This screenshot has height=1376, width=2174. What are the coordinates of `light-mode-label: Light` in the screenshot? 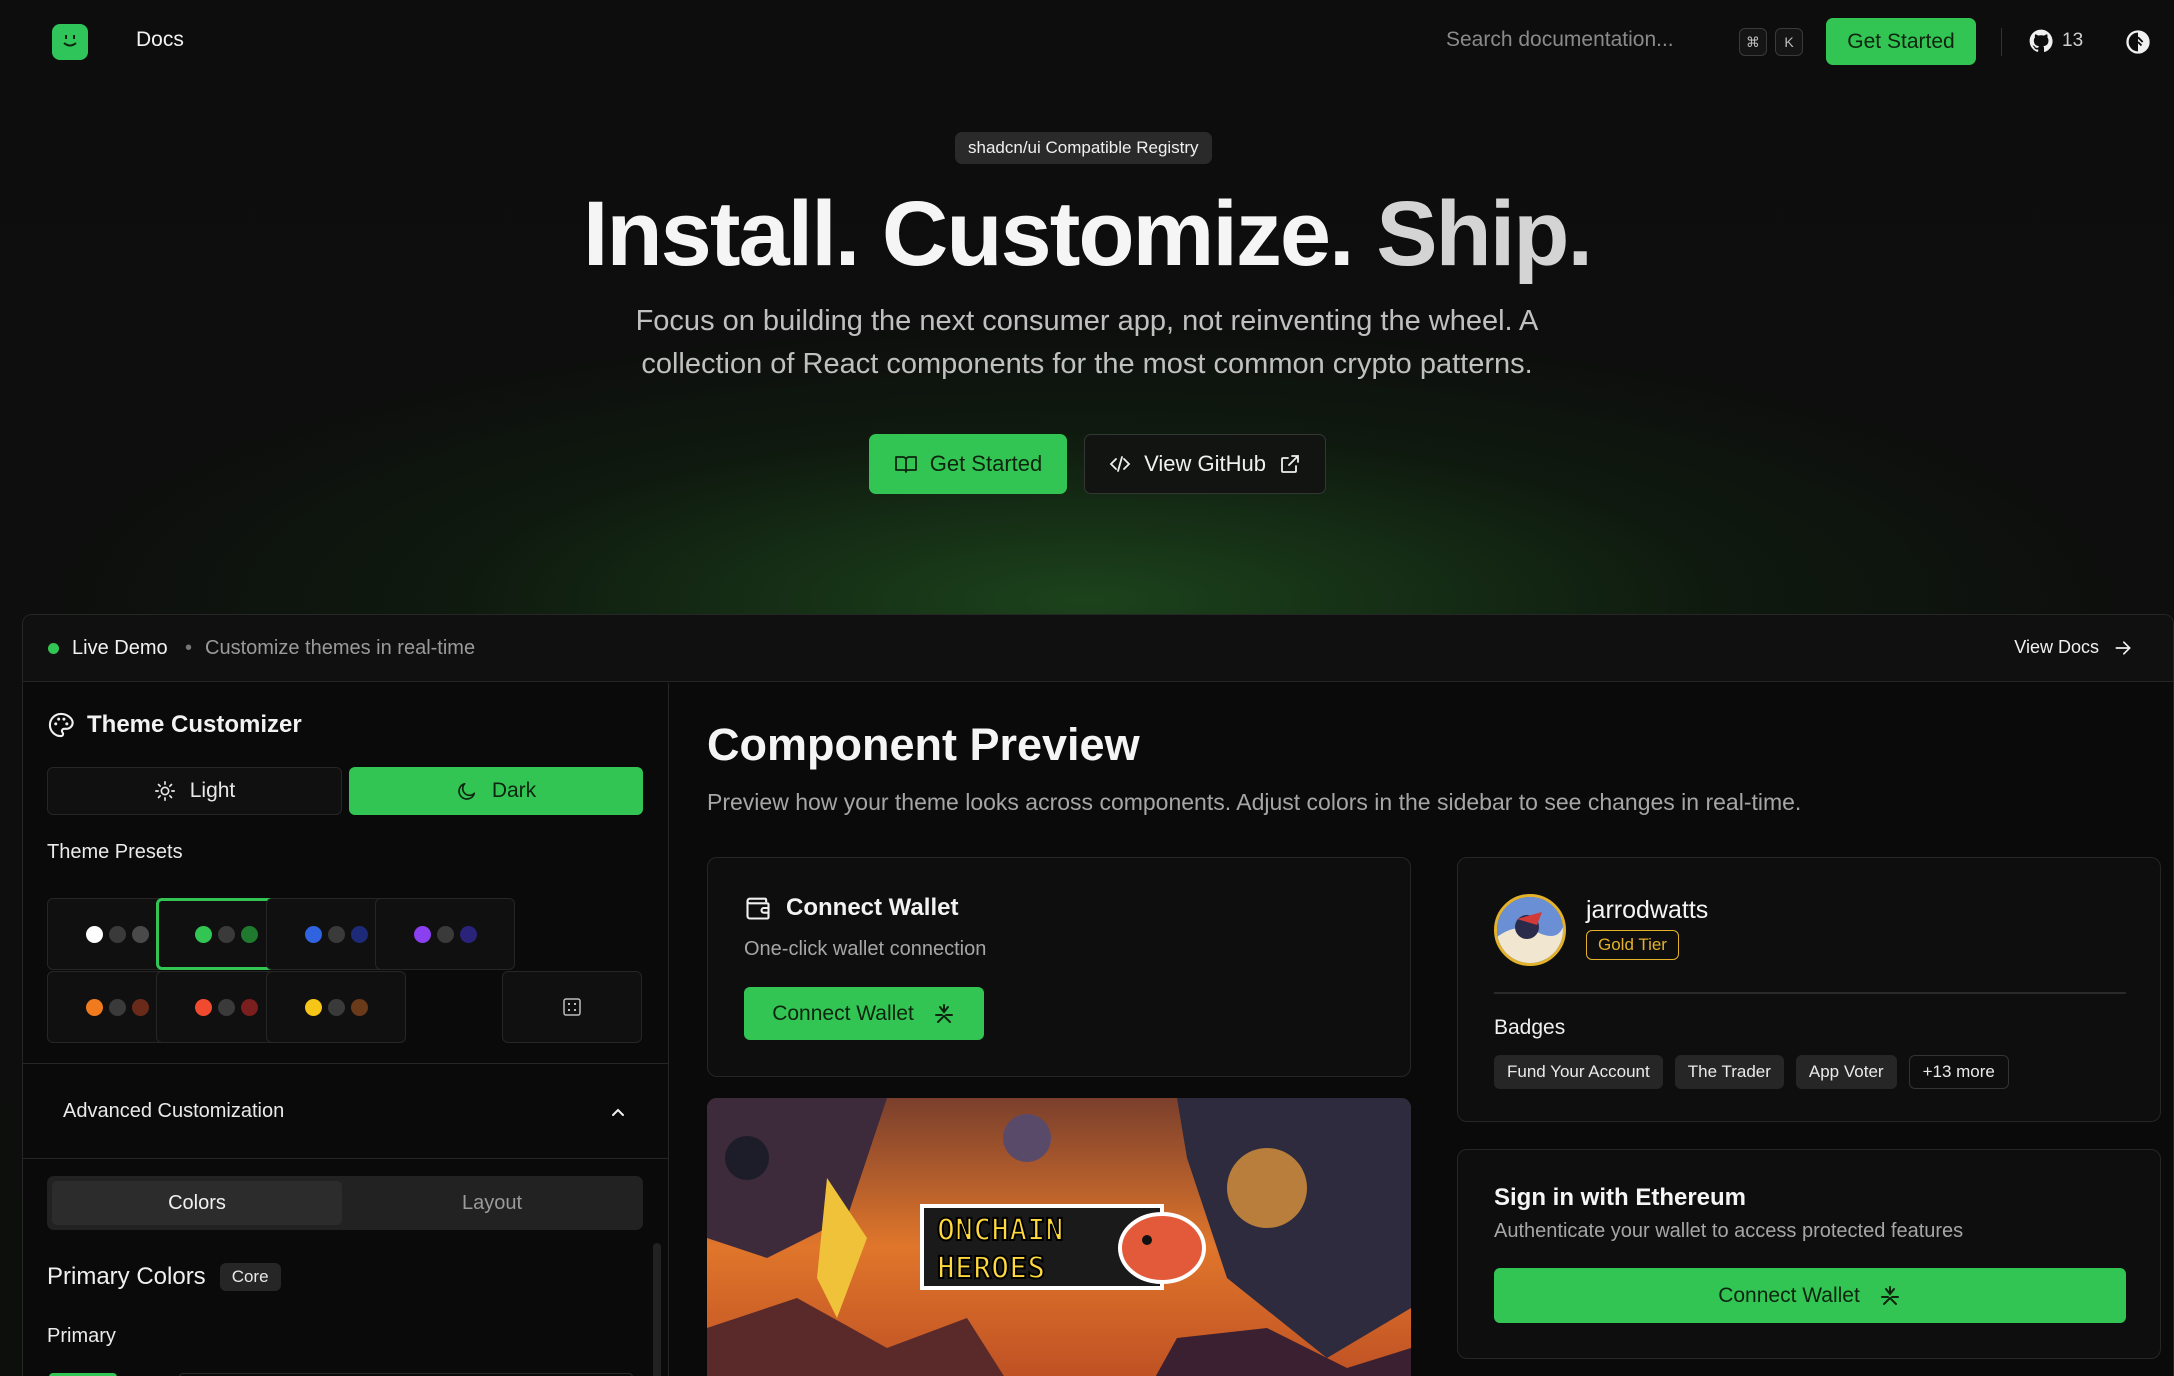 It's located at (212, 790).